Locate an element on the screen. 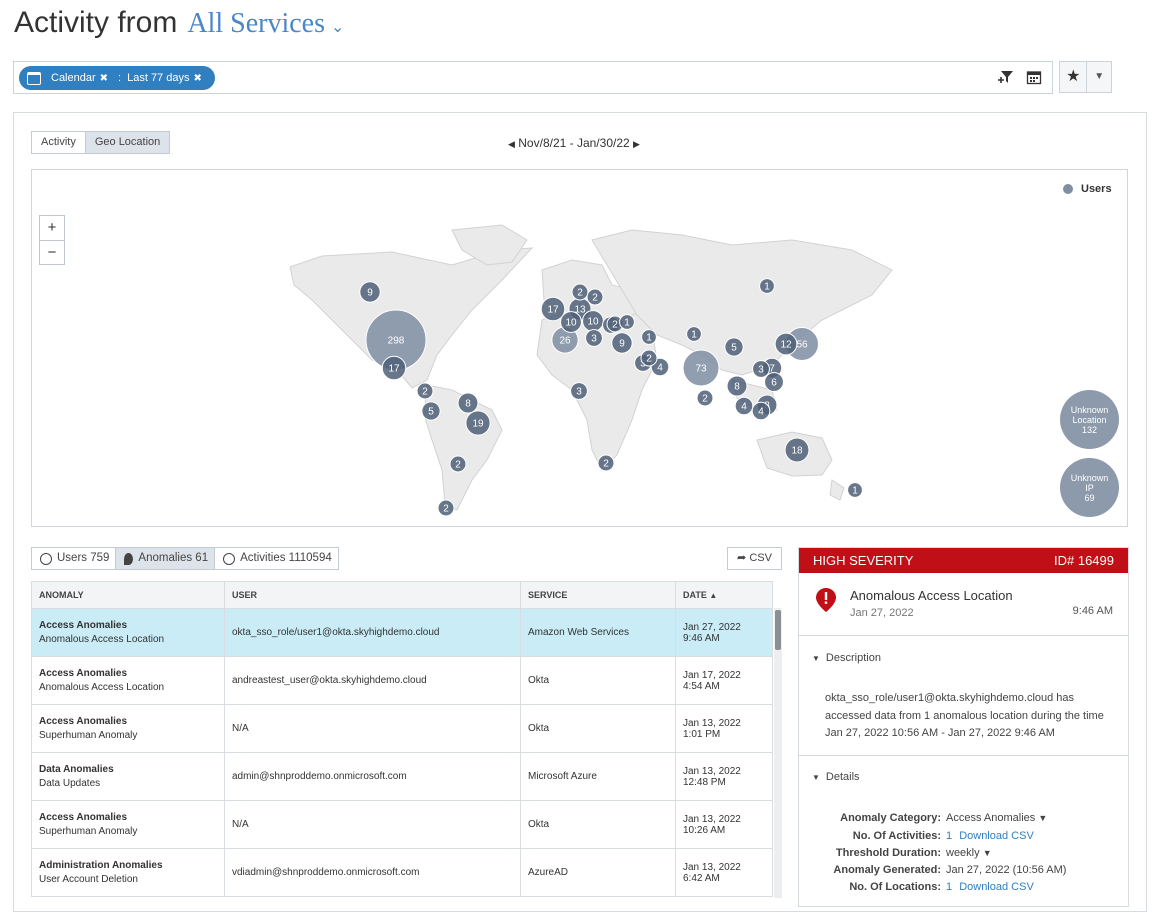 The image size is (1168, 912). tab-anomalies: Anomalies 61 is located at coordinates (165, 558).